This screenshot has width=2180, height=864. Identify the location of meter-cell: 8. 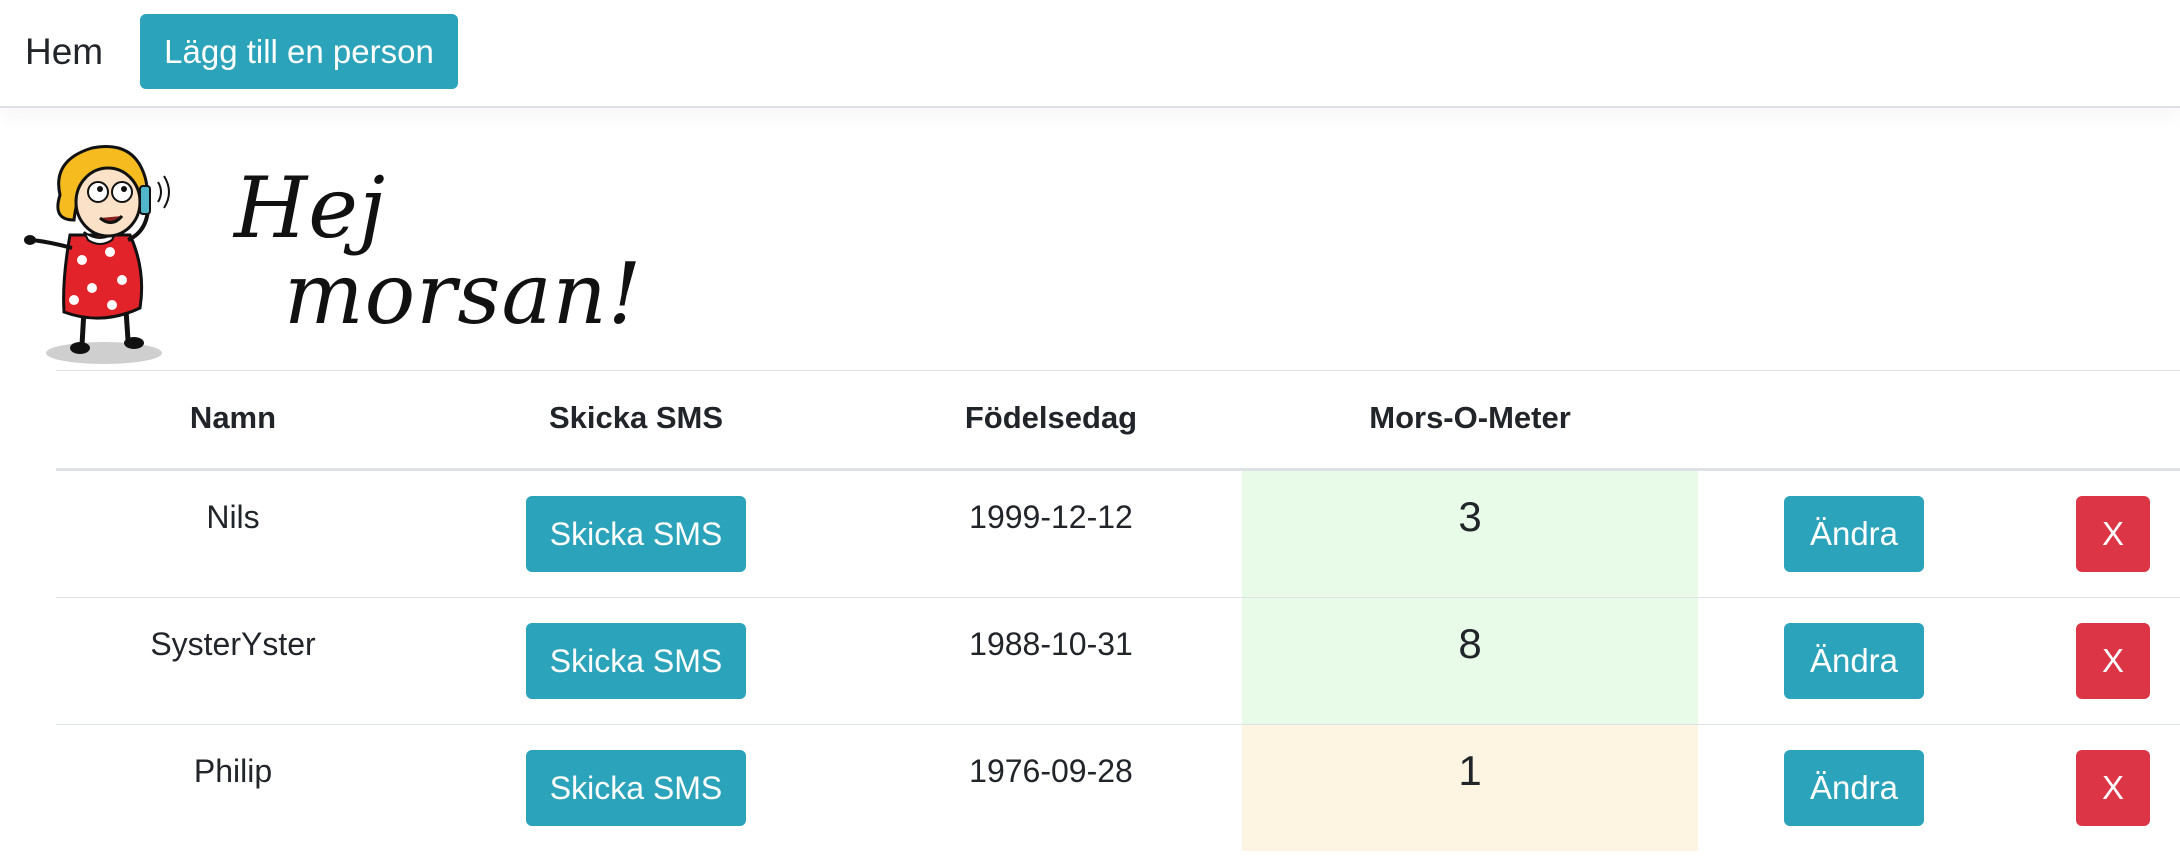
(1470, 661).